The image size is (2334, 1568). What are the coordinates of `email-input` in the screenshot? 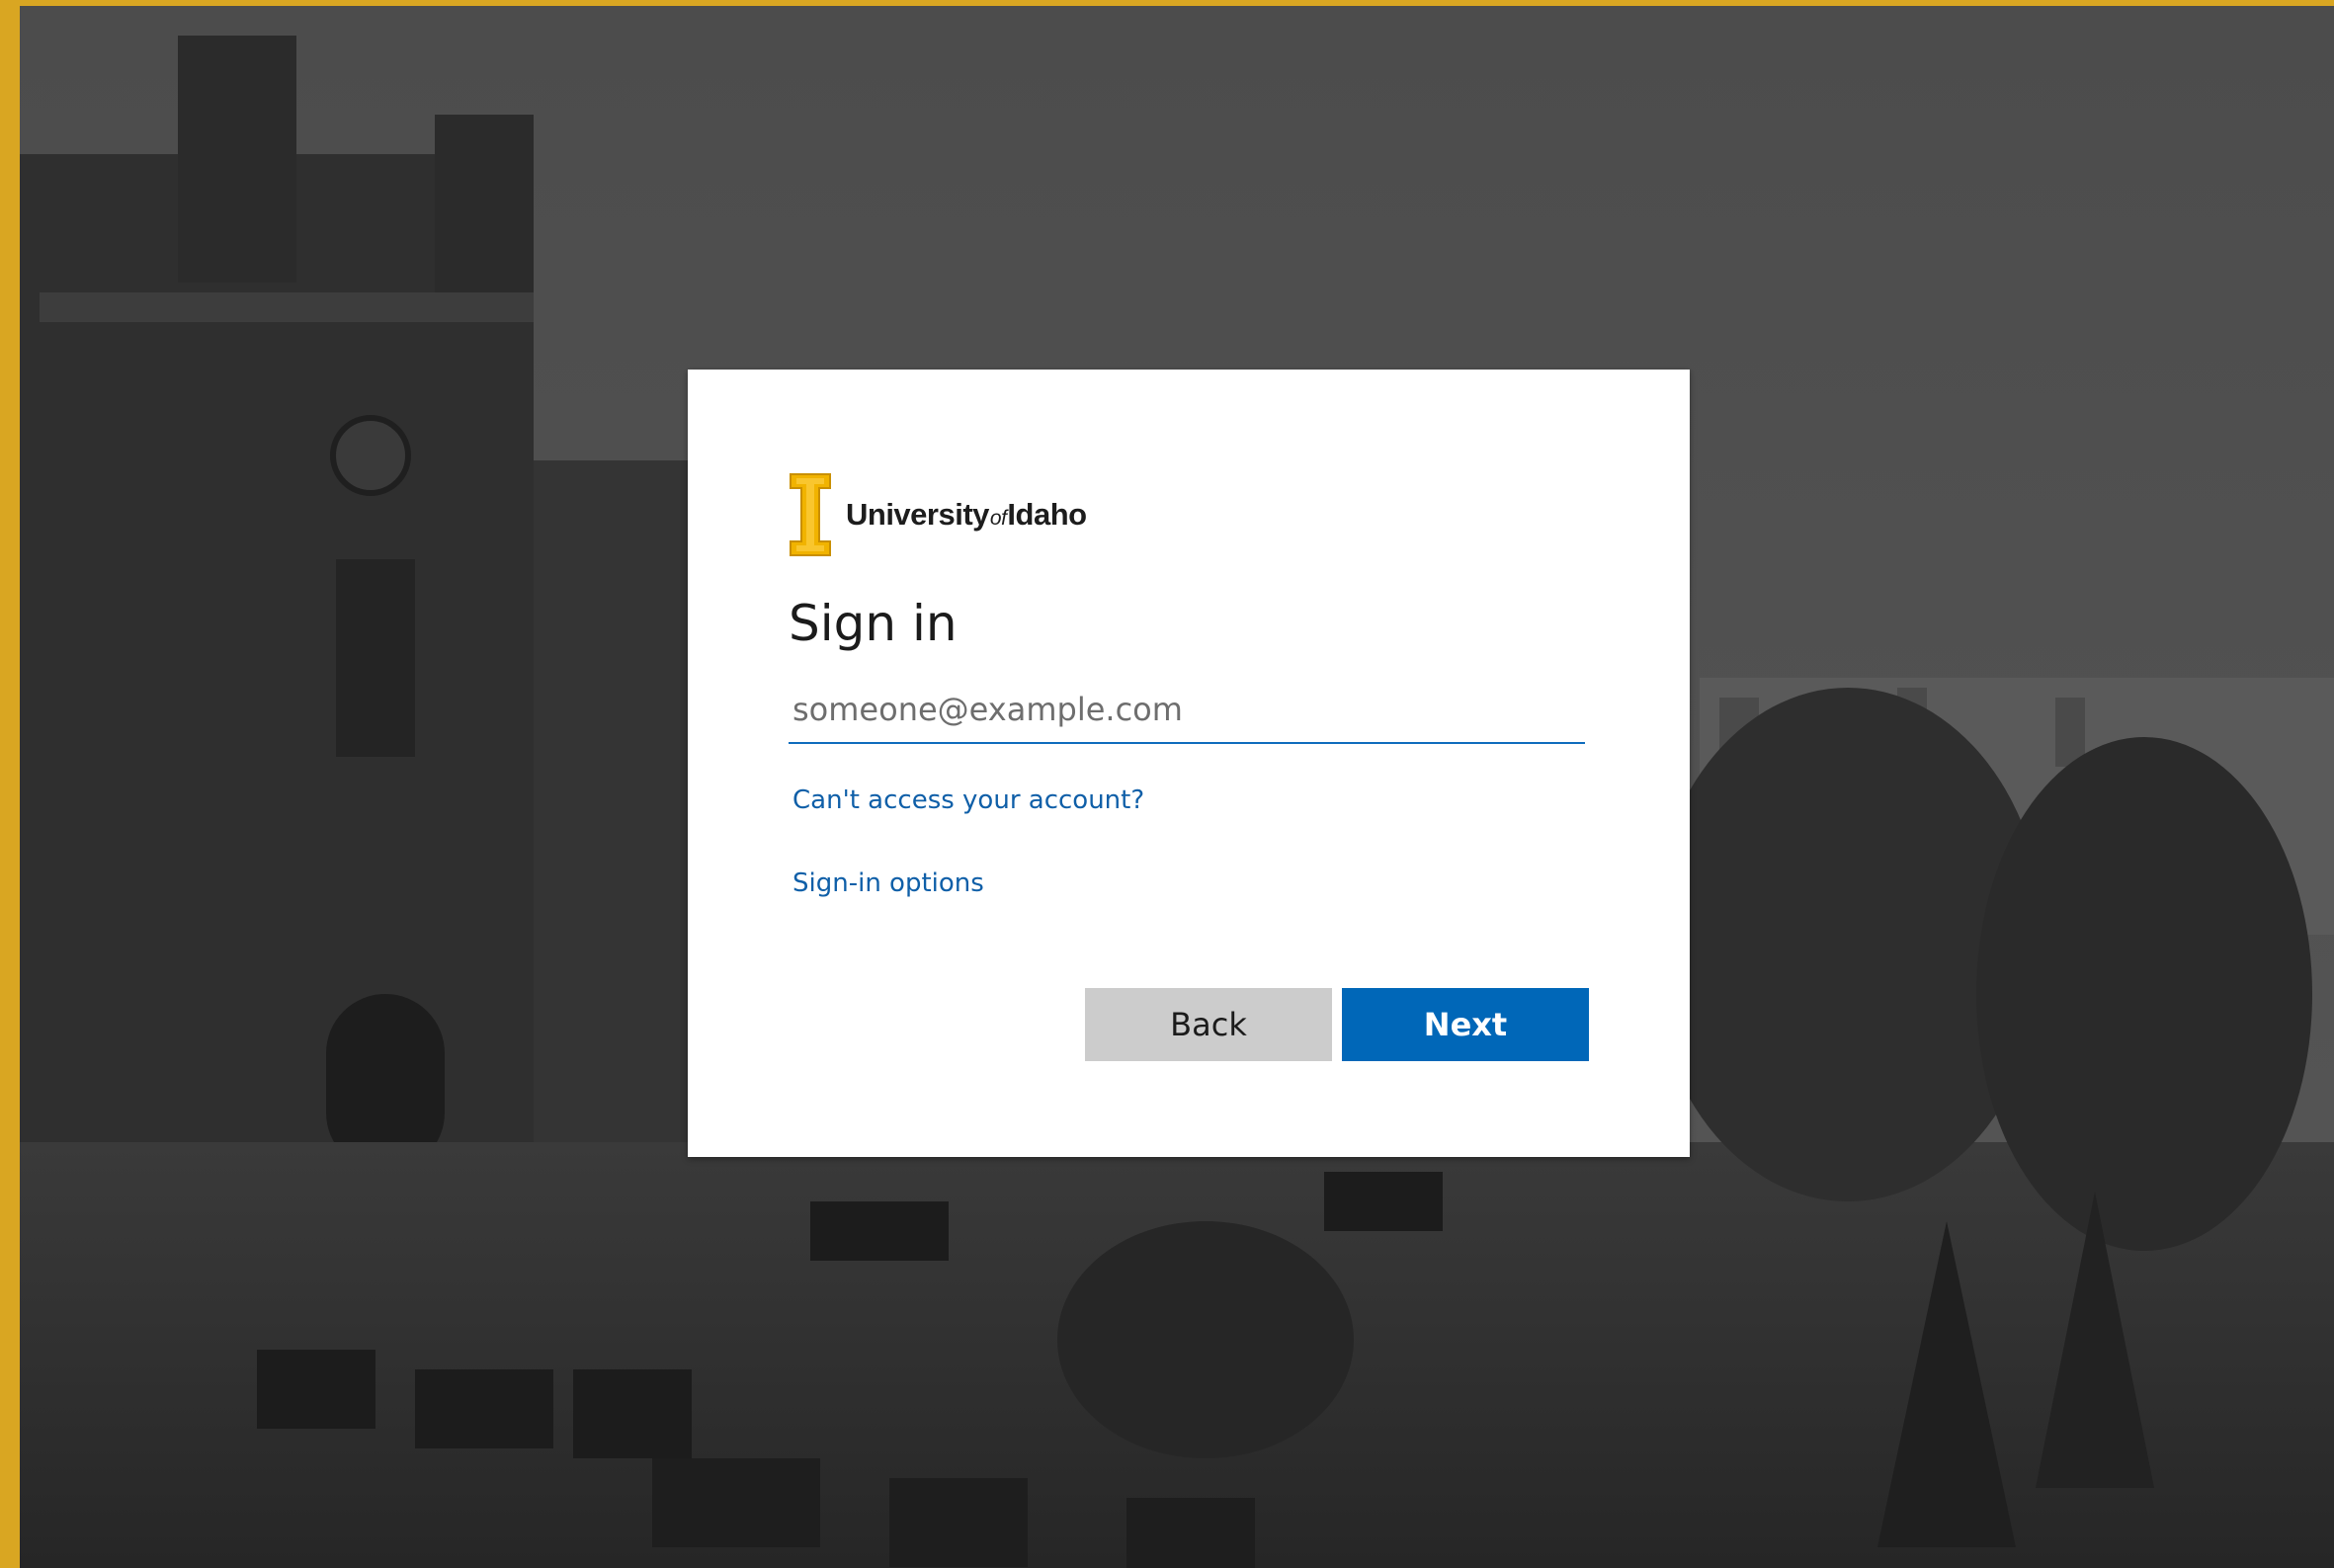 It's located at (1187, 714).